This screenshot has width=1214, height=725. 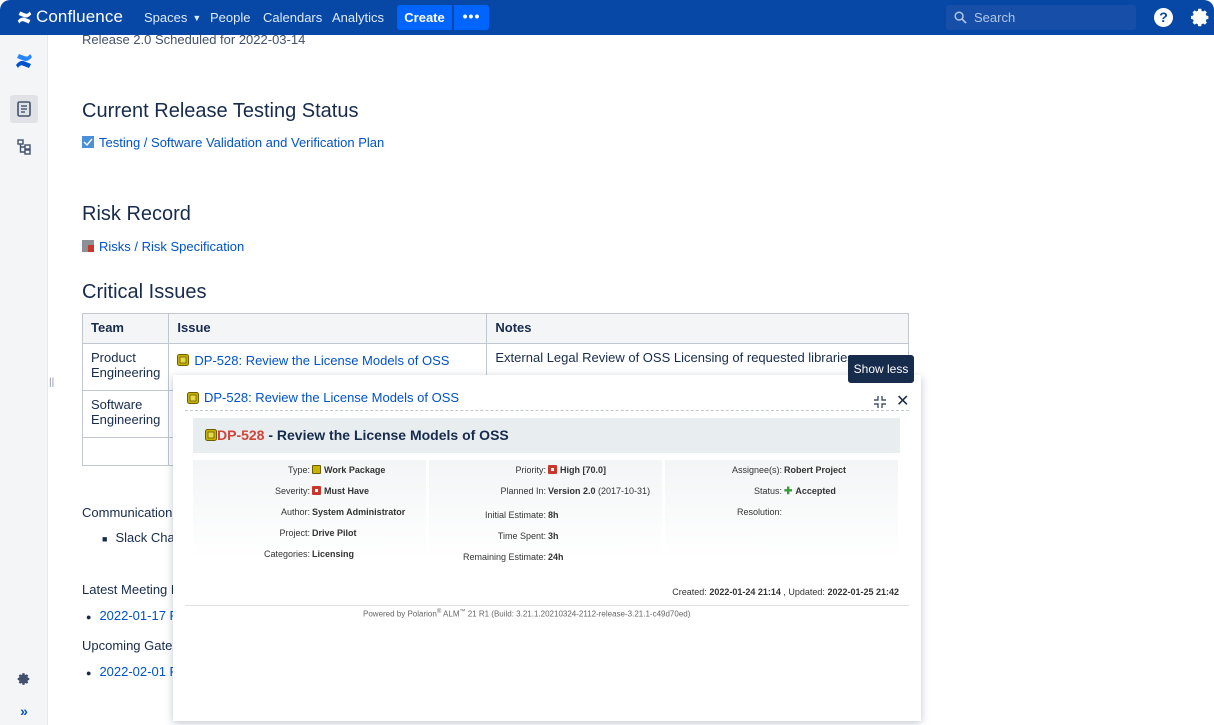 I want to click on powered-by-prefix: Powered by Polarion, so click(x=400, y=614).